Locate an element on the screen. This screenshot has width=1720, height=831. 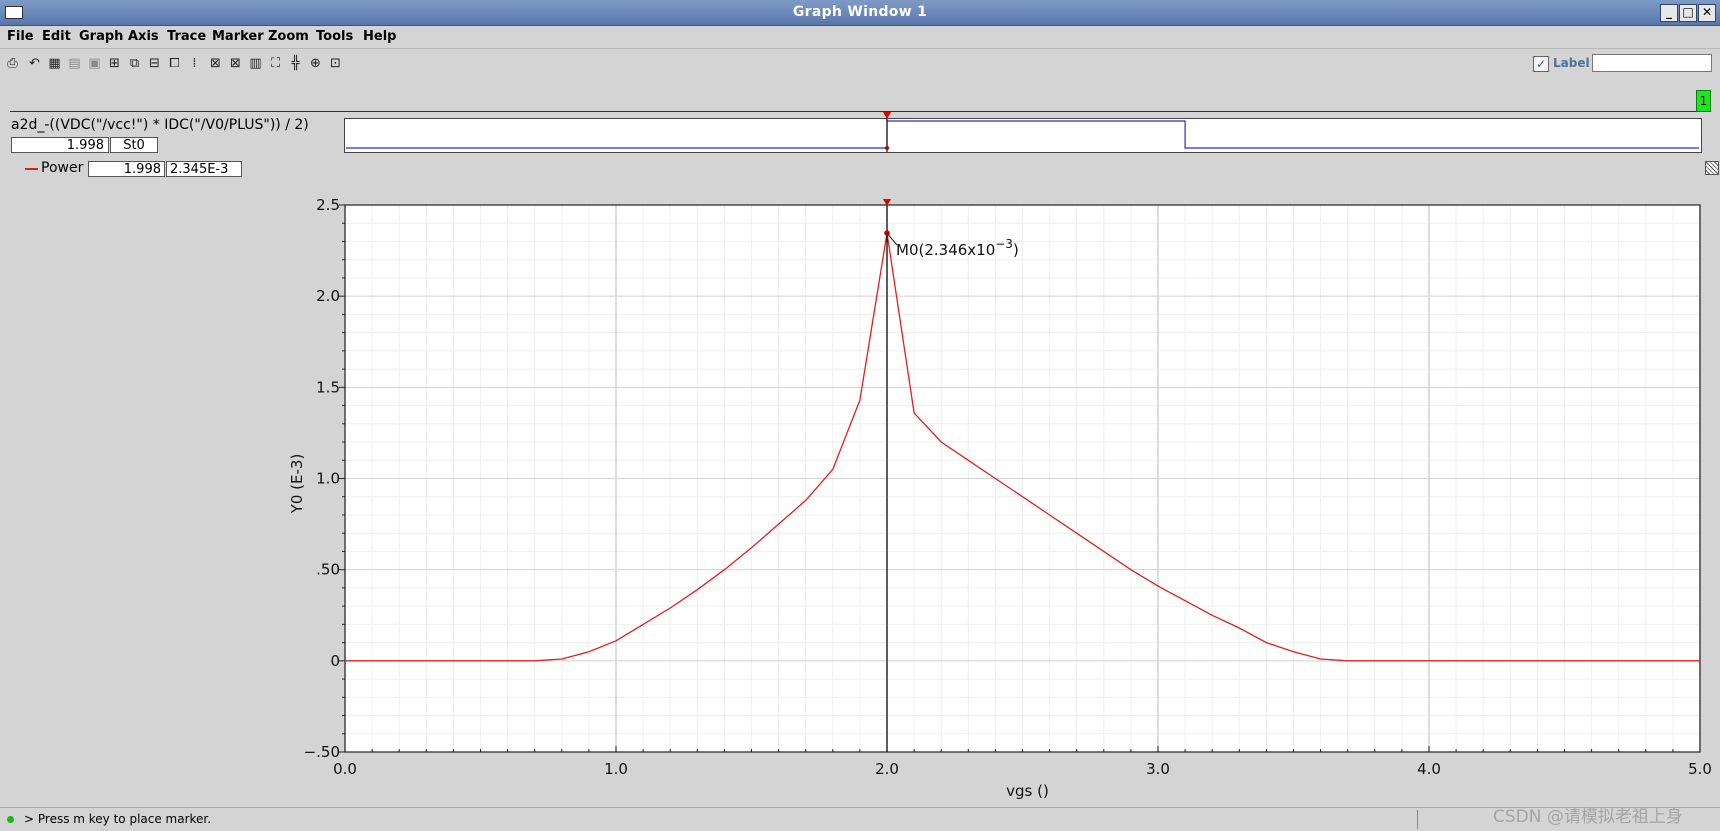
status-separator is located at coordinates (1417, 819).